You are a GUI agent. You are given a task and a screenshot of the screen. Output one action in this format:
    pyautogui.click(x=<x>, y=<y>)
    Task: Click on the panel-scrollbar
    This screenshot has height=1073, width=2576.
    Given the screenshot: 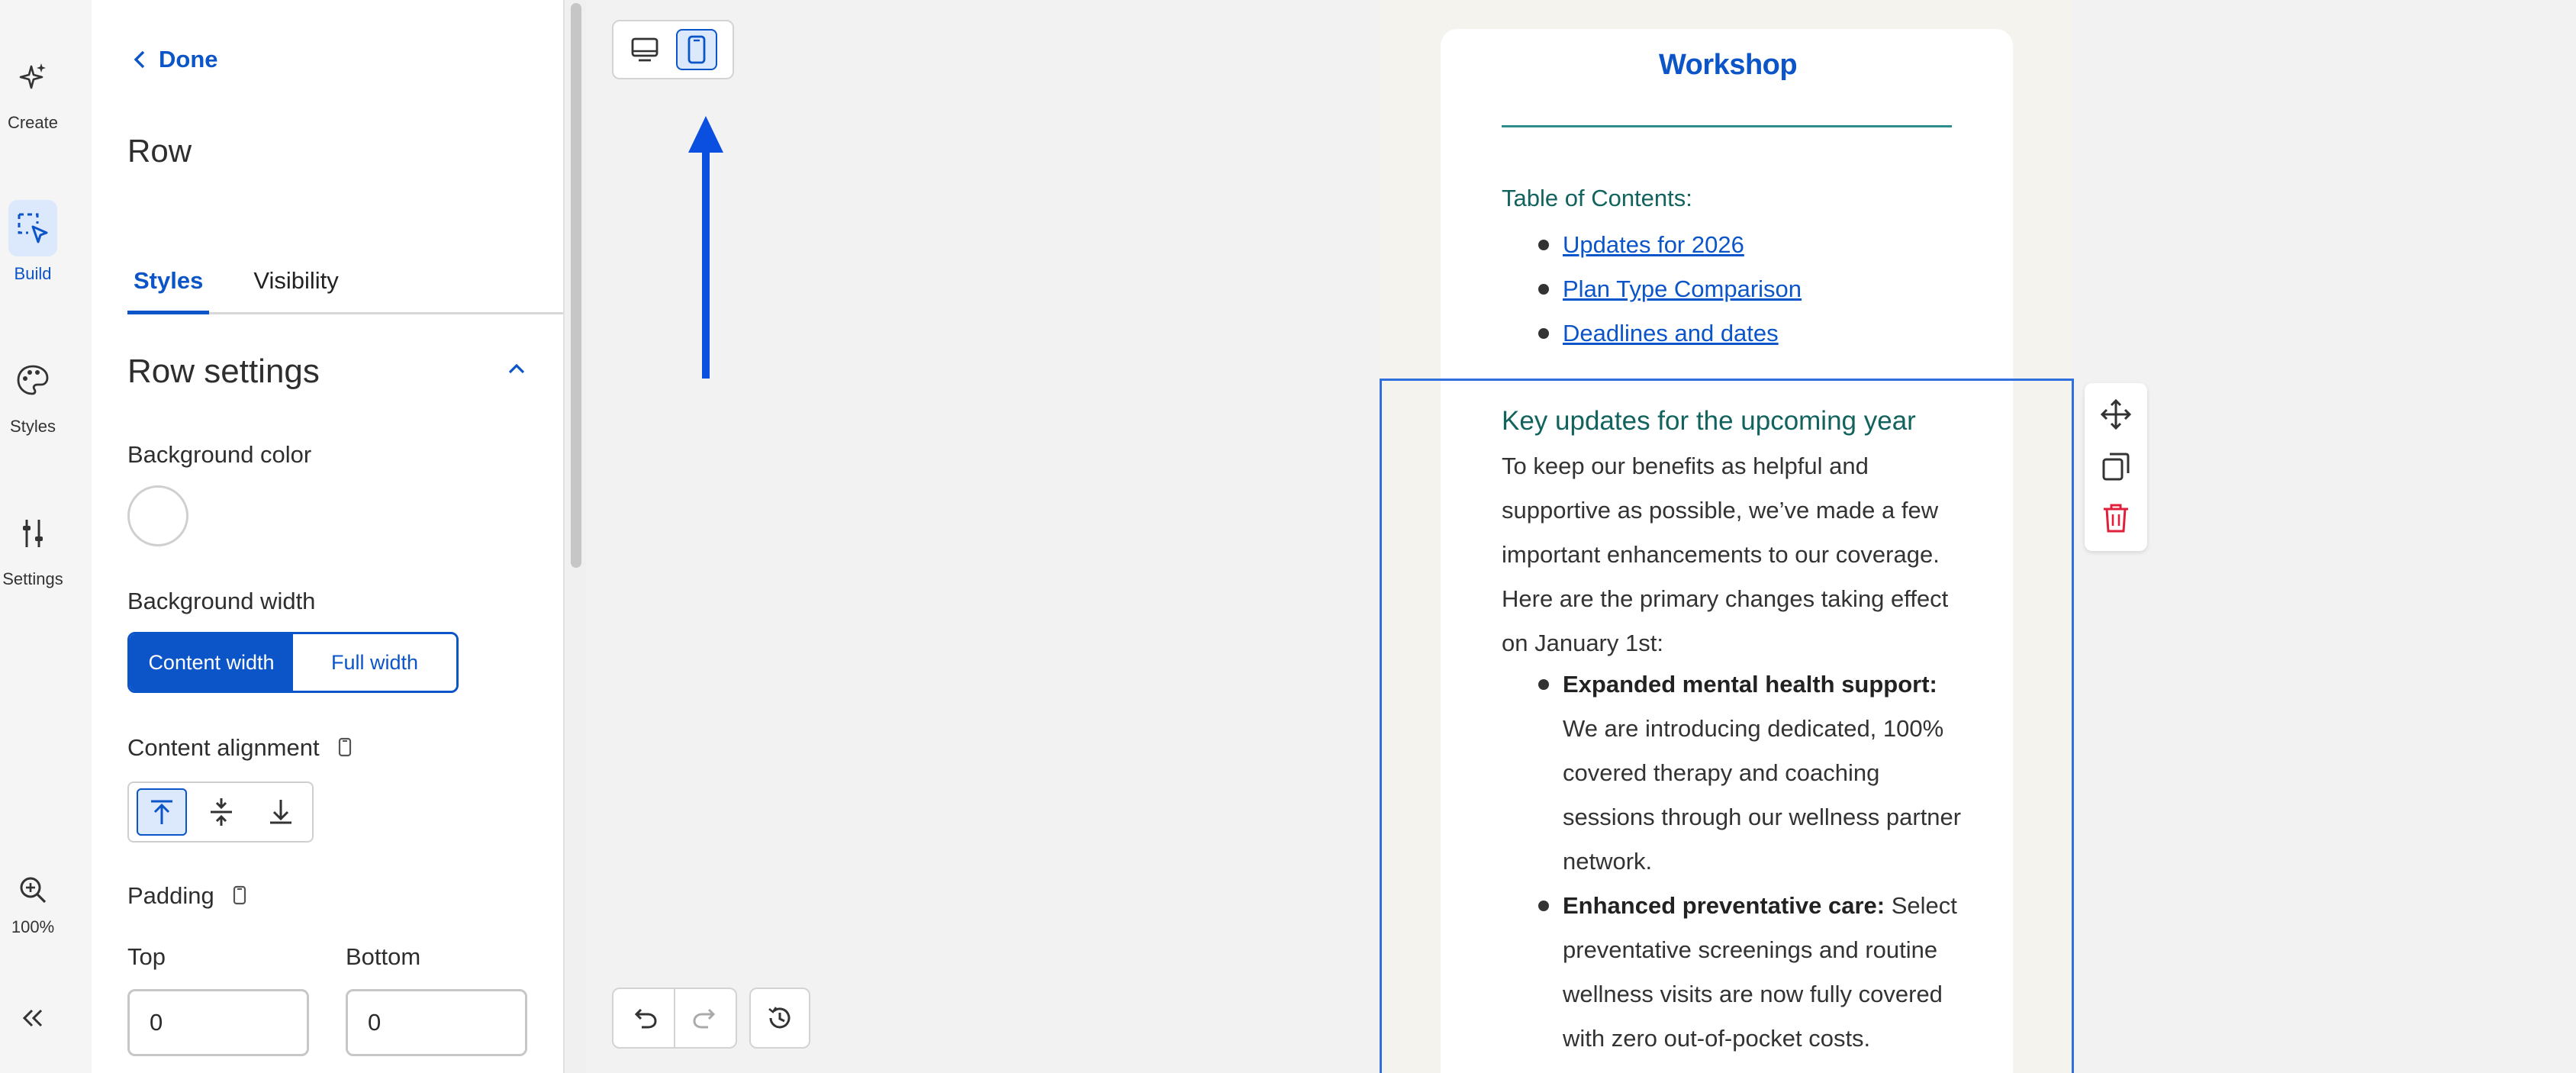 What is the action you would take?
    pyautogui.click(x=574, y=536)
    